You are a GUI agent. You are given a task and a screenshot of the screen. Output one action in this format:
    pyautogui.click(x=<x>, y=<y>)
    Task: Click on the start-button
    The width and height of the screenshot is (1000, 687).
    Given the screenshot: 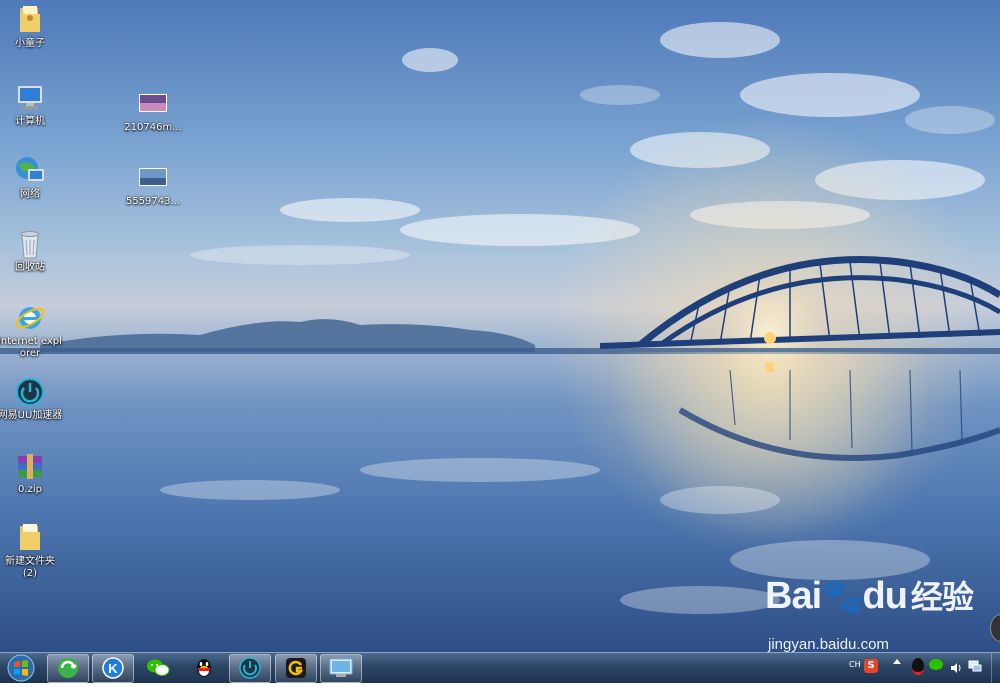 What is the action you would take?
    pyautogui.click(x=21, y=668)
    